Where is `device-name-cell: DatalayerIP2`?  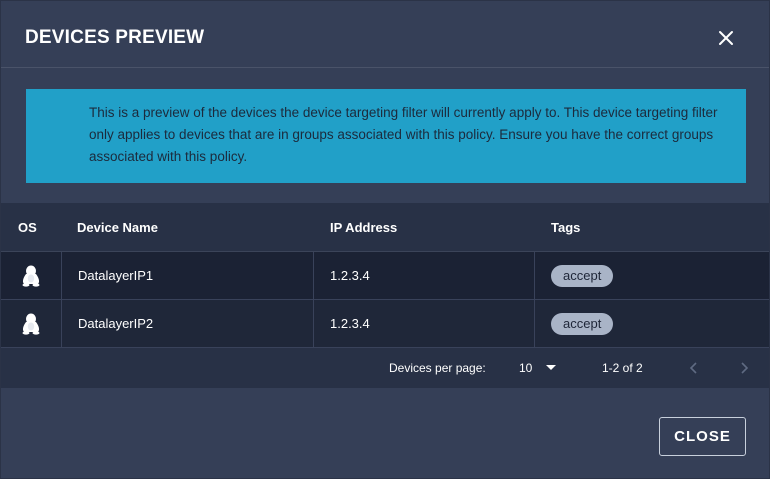
device-name-cell: DatalayerIP2 is located at coordinates (188, 324).